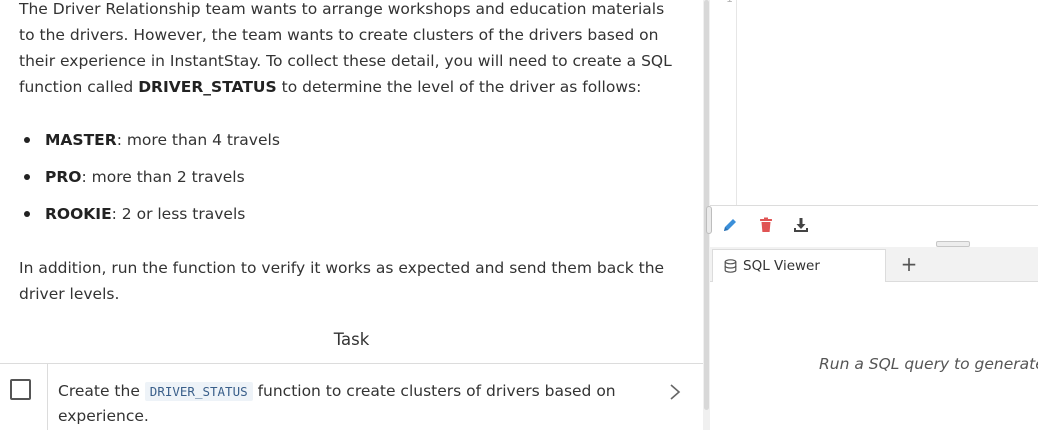  I want to click on line-number: 1, so click(729, 2).